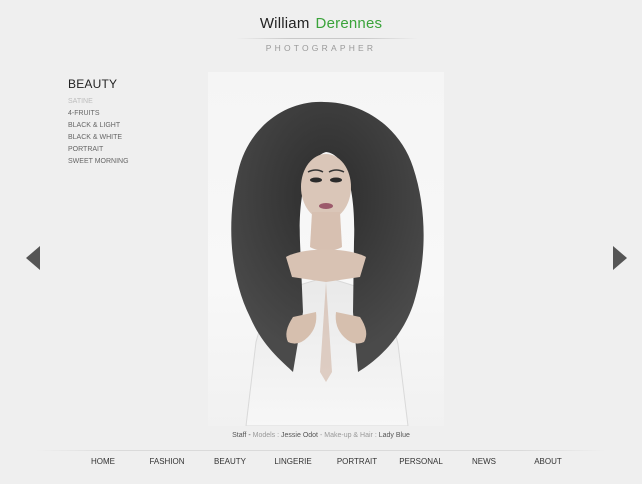 This screenshot has width=642, height=484. I want to click on gallery-item-sweet-morning: SWEET MORNING, so click(98, 162).